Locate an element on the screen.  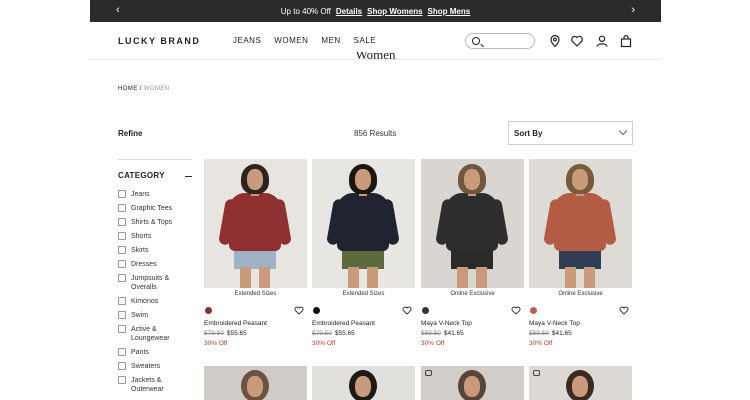
nav-jeans: JEANS is located at coordinates (247, 40).